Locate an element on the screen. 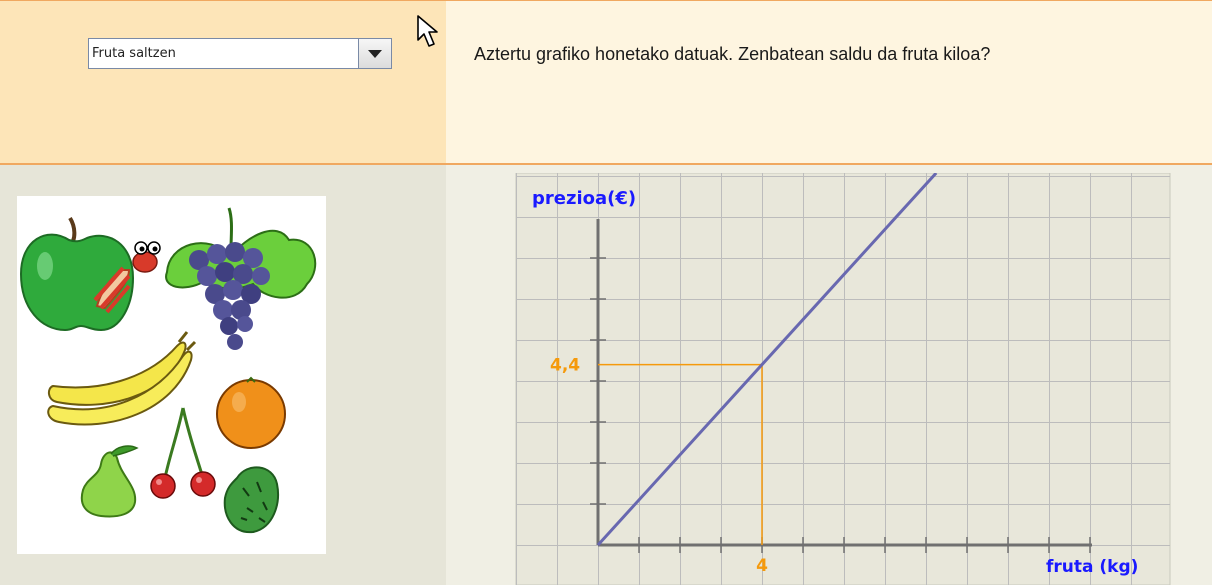 This screenshot has width=1212, height=585. grapes-icon is located at coordinates (241, 278).